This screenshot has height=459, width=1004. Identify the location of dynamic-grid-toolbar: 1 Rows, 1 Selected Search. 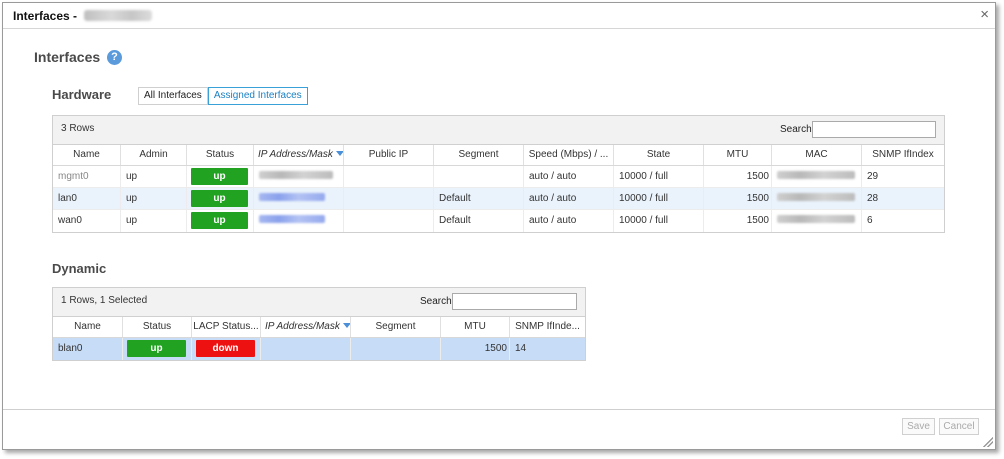
(319, 302).